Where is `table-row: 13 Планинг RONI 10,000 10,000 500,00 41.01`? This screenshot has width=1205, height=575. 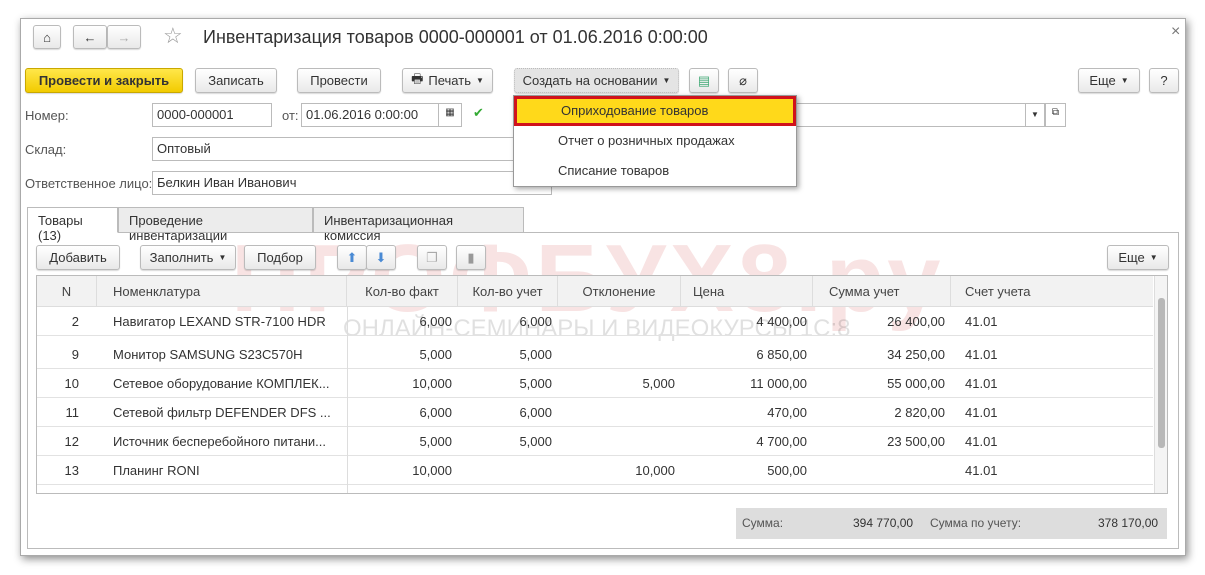 table-row: 13 Планинг RONI 10,000 10,000 500,00 41.01 is located at coordinates (595, 470).